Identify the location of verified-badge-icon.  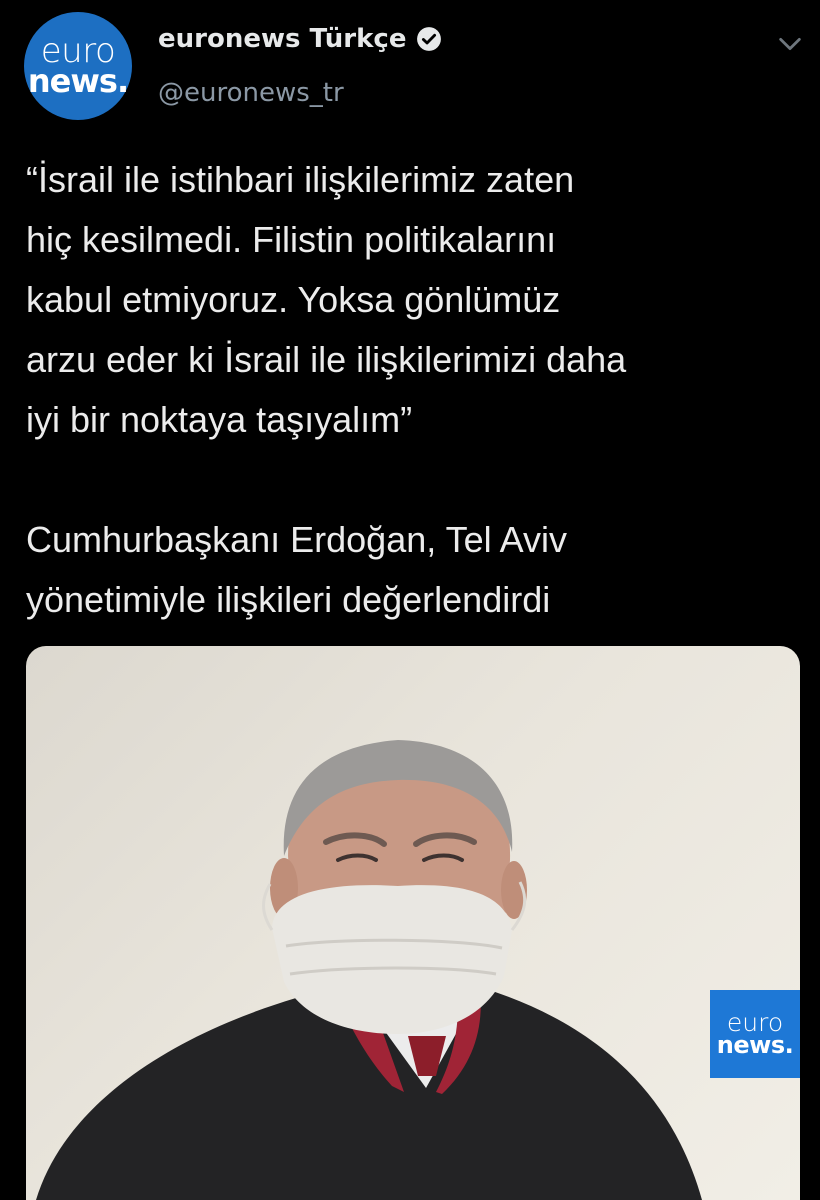
(429, 39).